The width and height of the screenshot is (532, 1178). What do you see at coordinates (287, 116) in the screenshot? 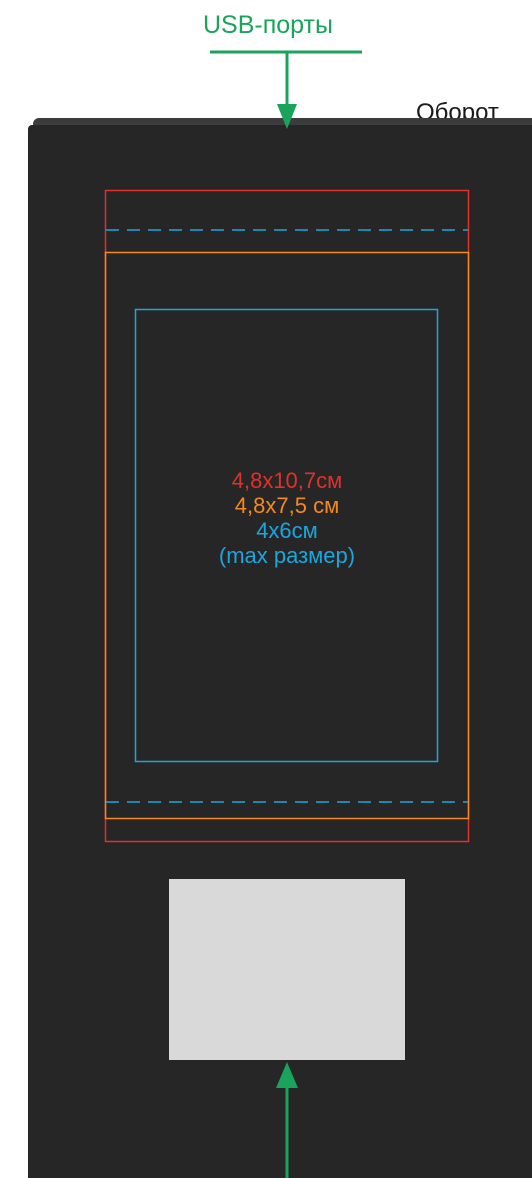
I see `usb-arrow-head` at bounding box center [287, 116].